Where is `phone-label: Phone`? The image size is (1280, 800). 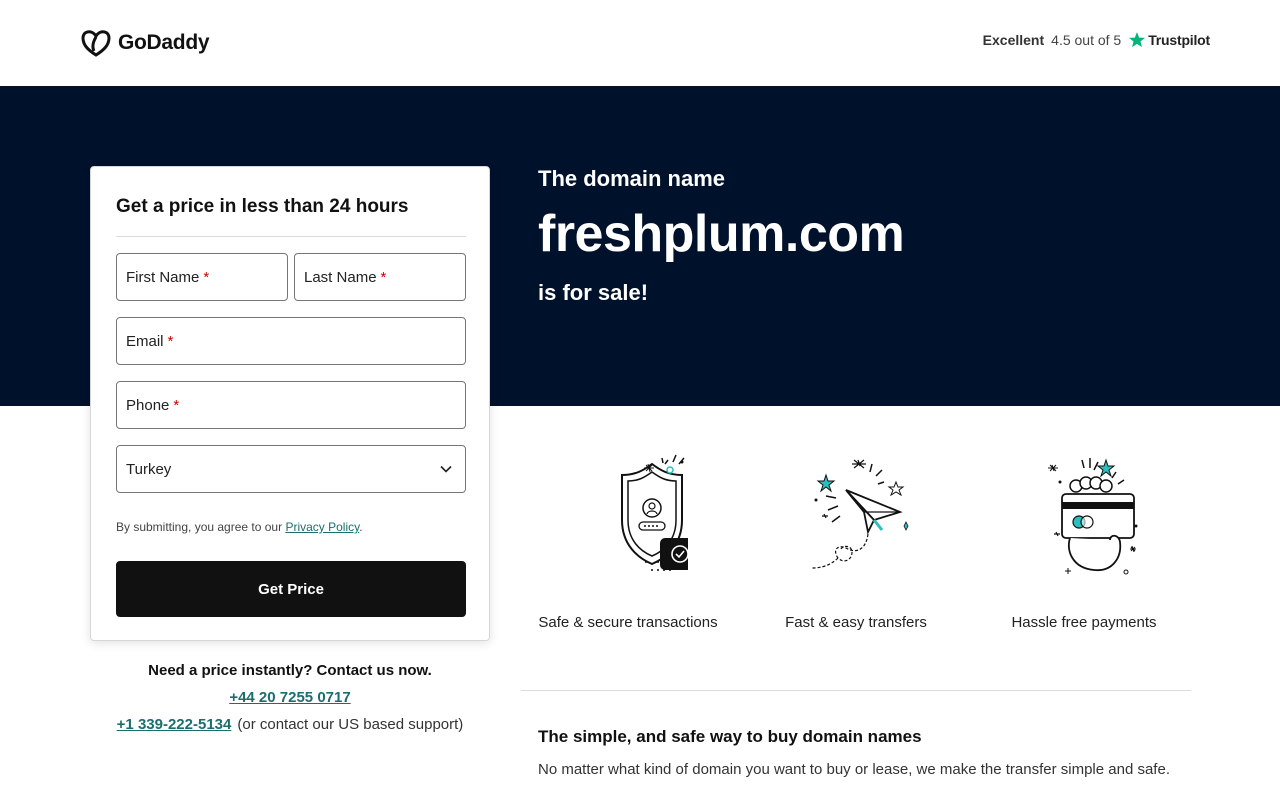 phone-label: Phone is located at coordinates (148, 405).